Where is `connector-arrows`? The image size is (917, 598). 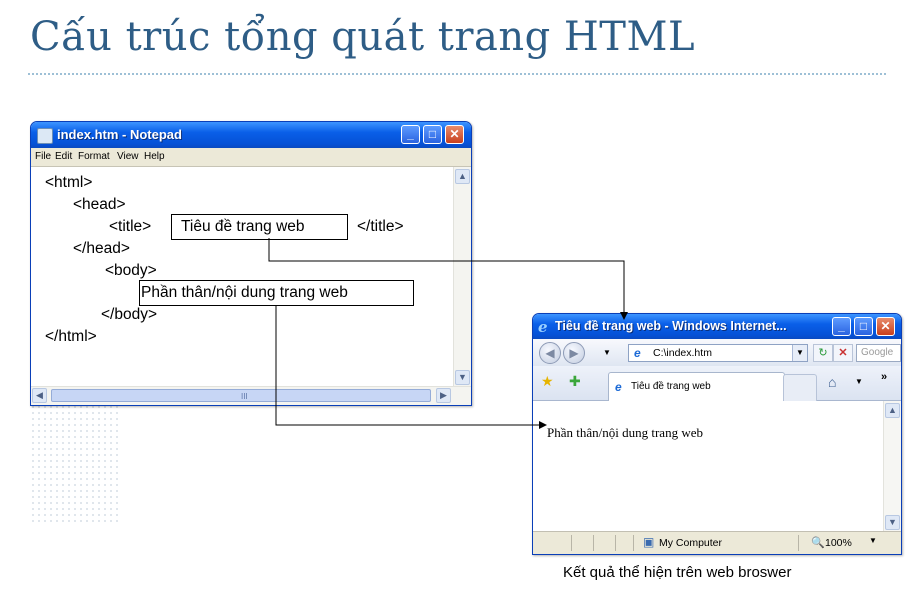
connector-arrows is located at coordinates (448, 333).